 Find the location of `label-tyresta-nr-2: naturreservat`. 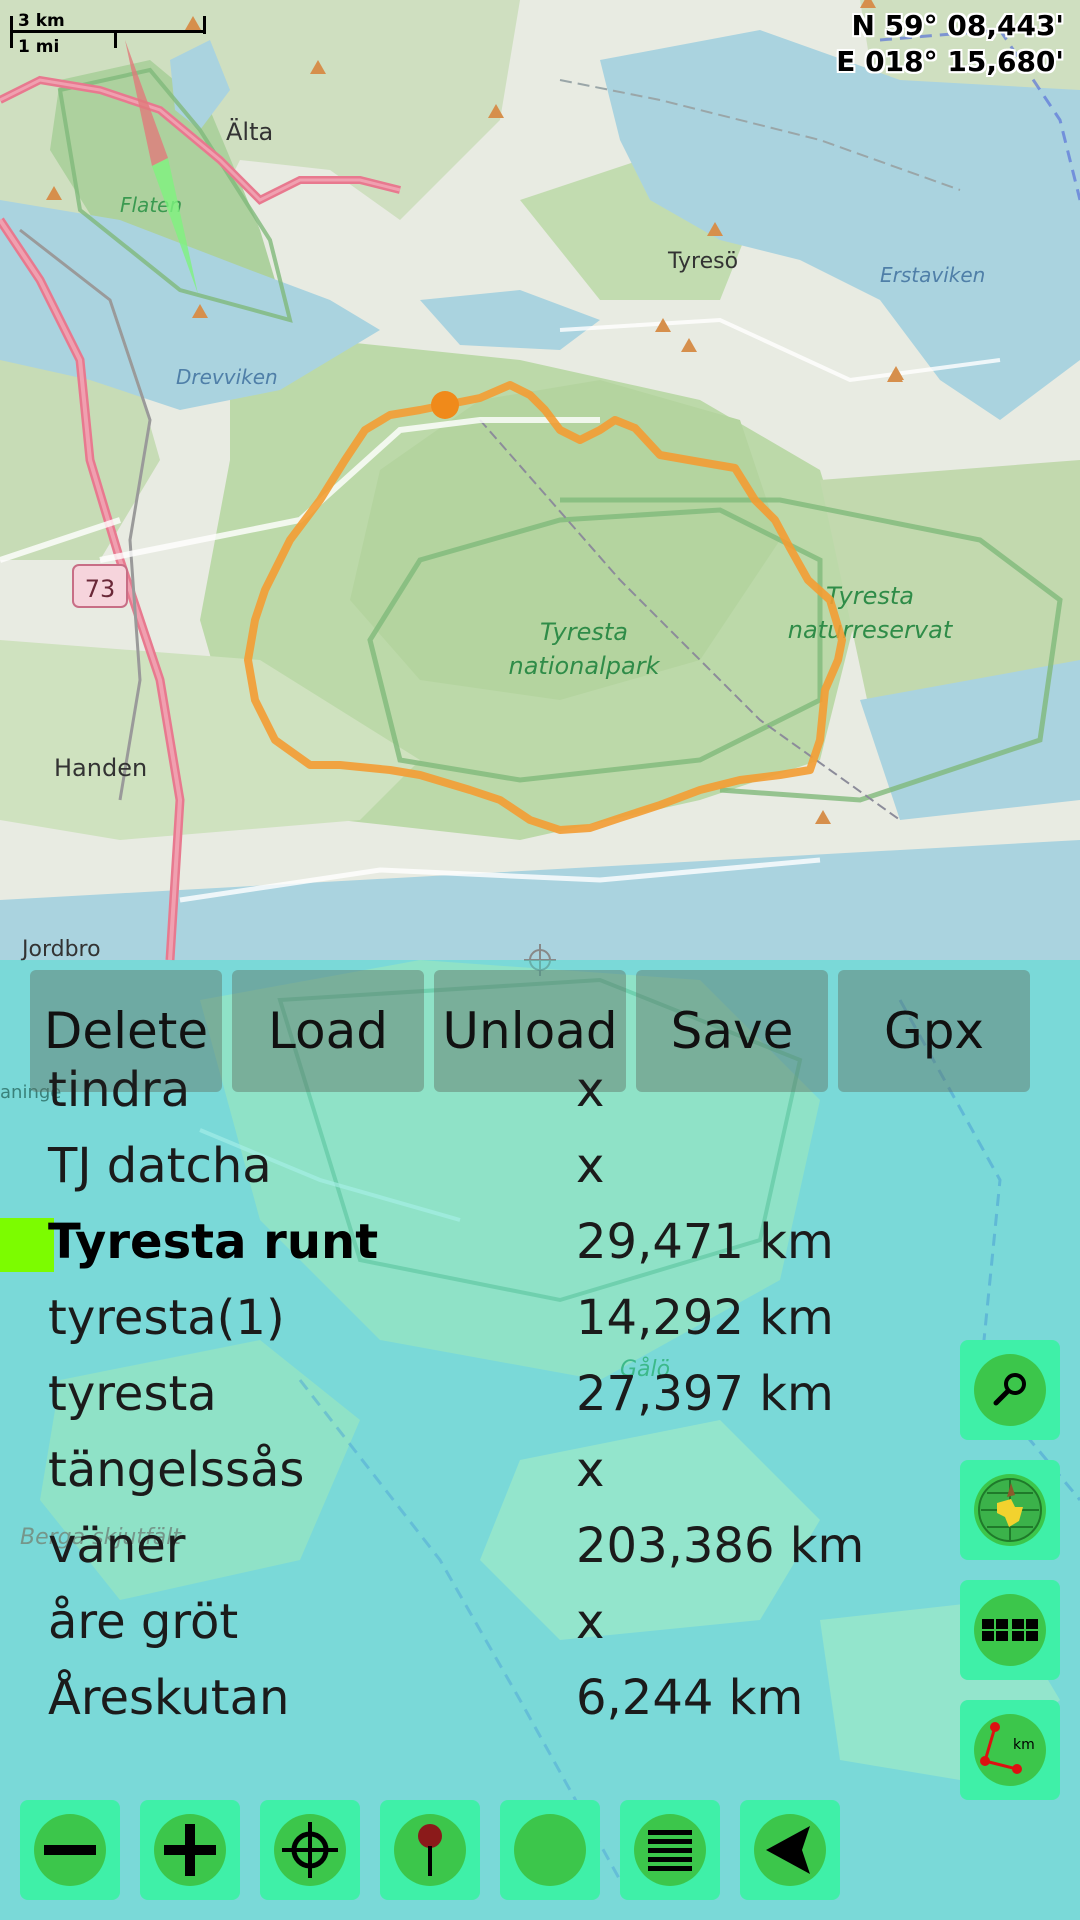

label-tyresta-nr-2: naturreservat is located at coordinates (871, 630).